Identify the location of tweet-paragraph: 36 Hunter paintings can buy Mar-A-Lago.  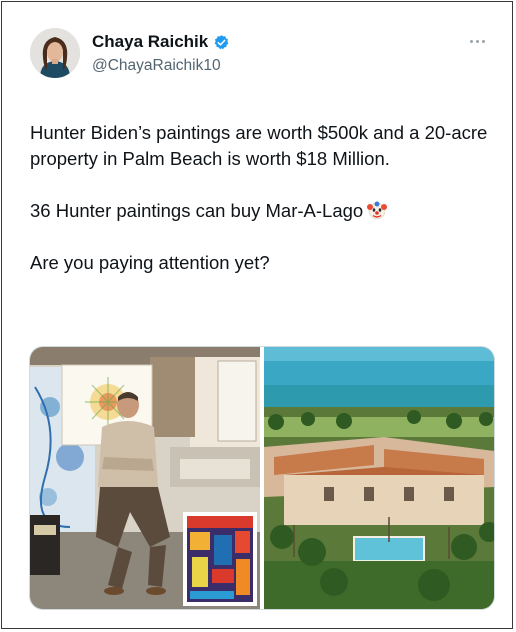
(265, 211).